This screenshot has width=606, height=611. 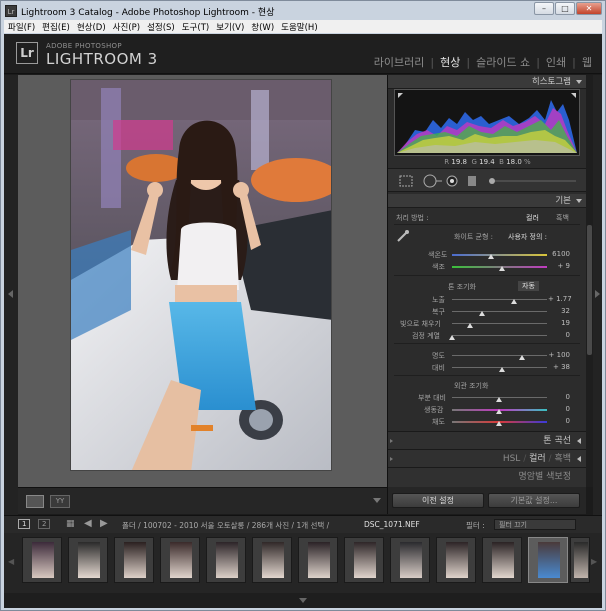 What do you see at coordinates (472, 181) in the screenshot?
I see `graduated-filter-icon` at bounding box center [472, 181].